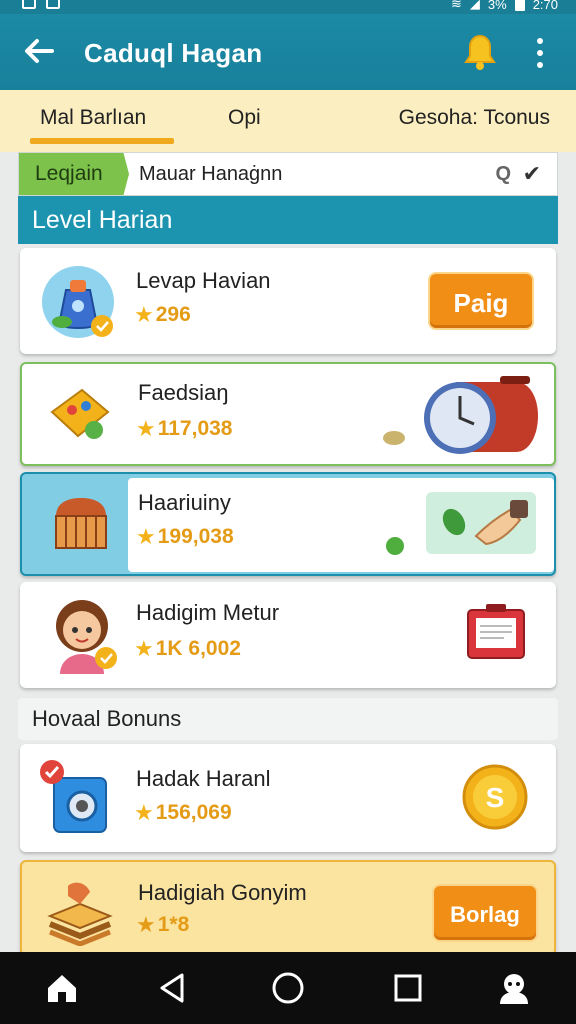  I want to click on card-points: ★ 296, so click(162, 314).